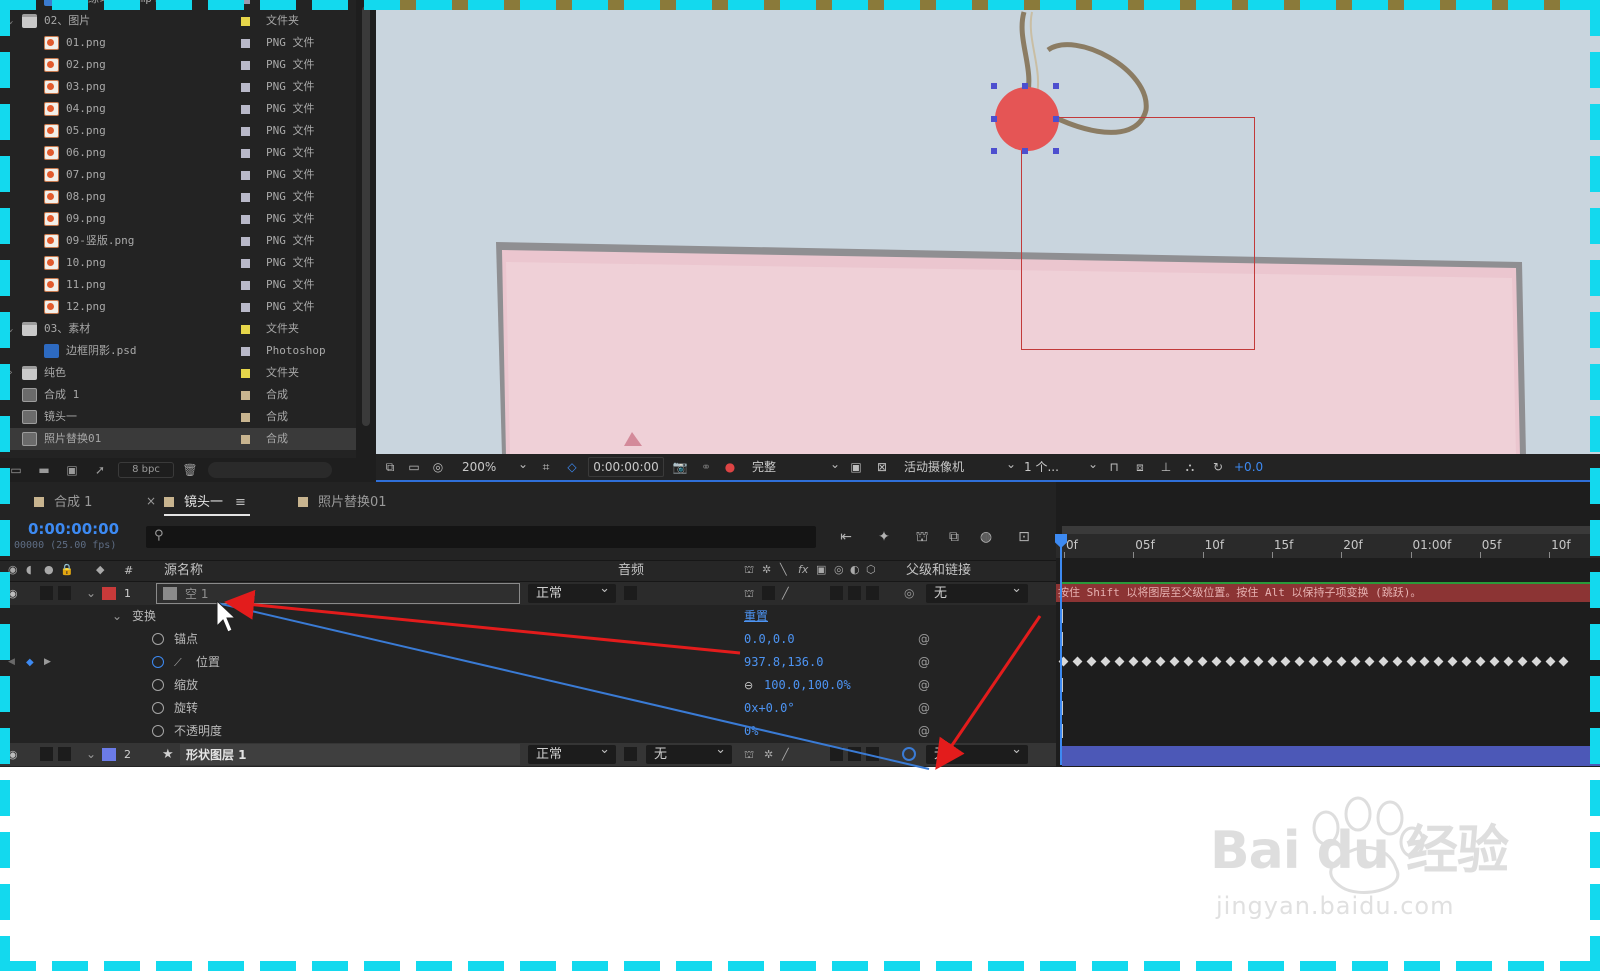 The image size is (1600, 971). I want to click on camera-select: 活动摄像机, so click(960, 465).